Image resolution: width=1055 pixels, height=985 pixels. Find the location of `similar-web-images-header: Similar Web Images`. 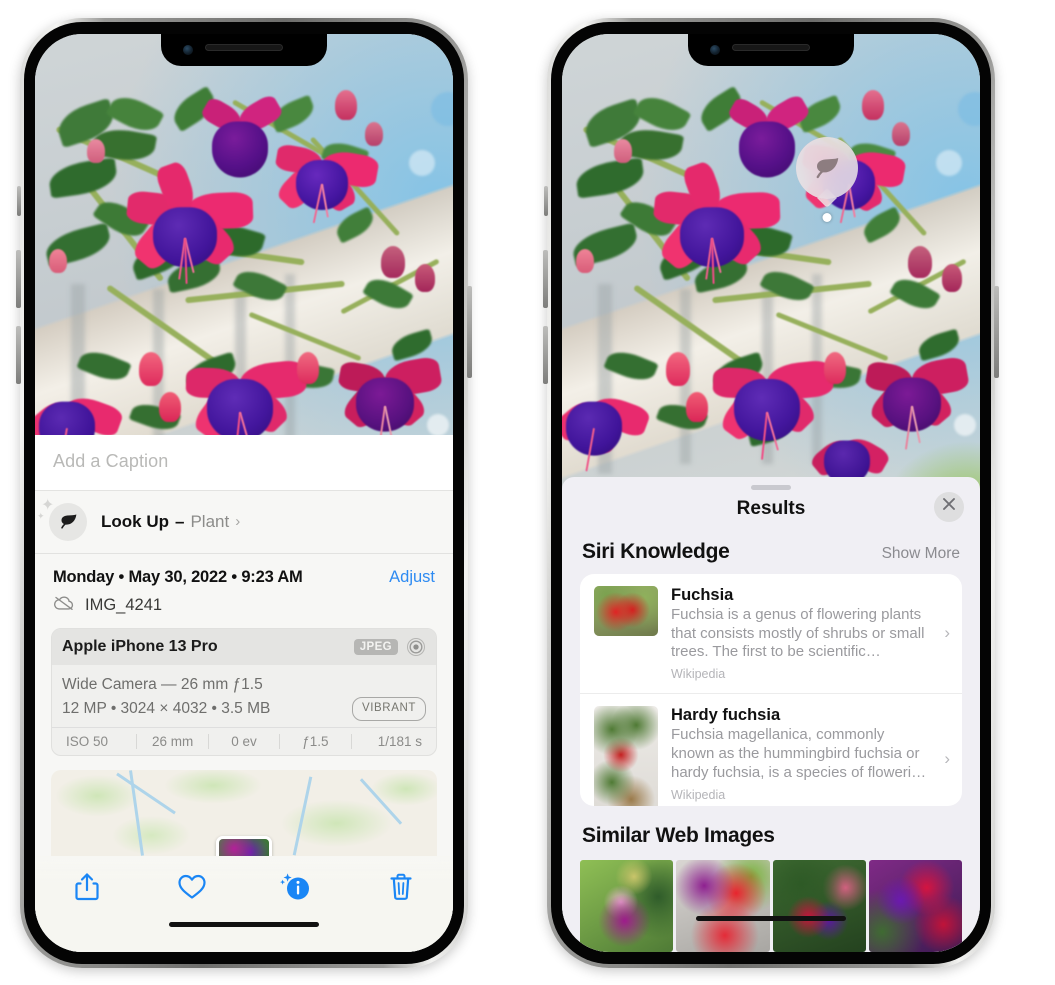

similar-web-images-header: Similar Web Images is located at coordinates (771, 832).